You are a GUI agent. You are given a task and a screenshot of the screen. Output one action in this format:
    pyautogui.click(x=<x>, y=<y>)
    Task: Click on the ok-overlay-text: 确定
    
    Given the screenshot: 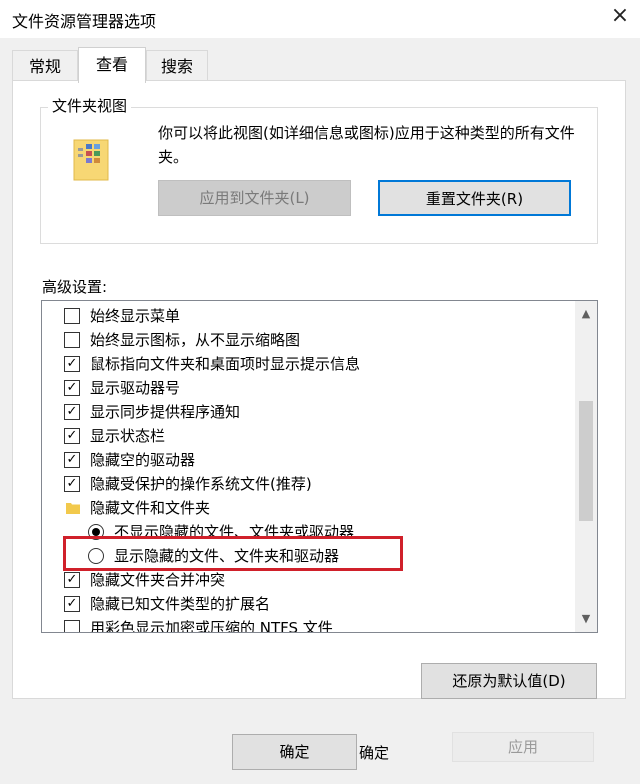 What is the action you would take?
    pyautogui.click(x=374, y=753)
    